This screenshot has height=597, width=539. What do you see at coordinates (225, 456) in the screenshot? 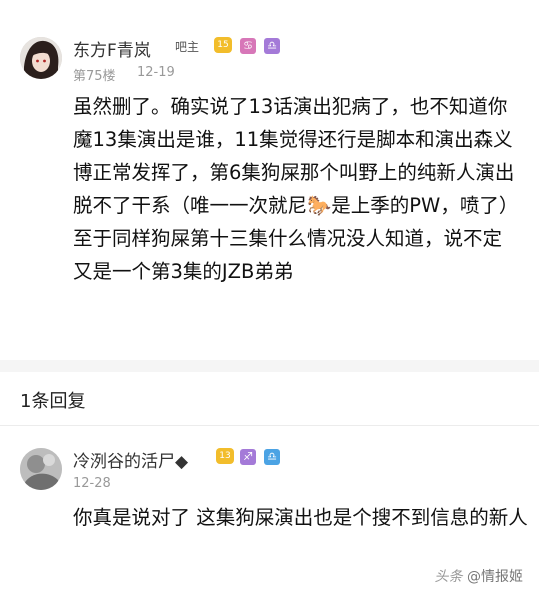
I see `reply-level-badge: 13` at bounding box center [225, 456].